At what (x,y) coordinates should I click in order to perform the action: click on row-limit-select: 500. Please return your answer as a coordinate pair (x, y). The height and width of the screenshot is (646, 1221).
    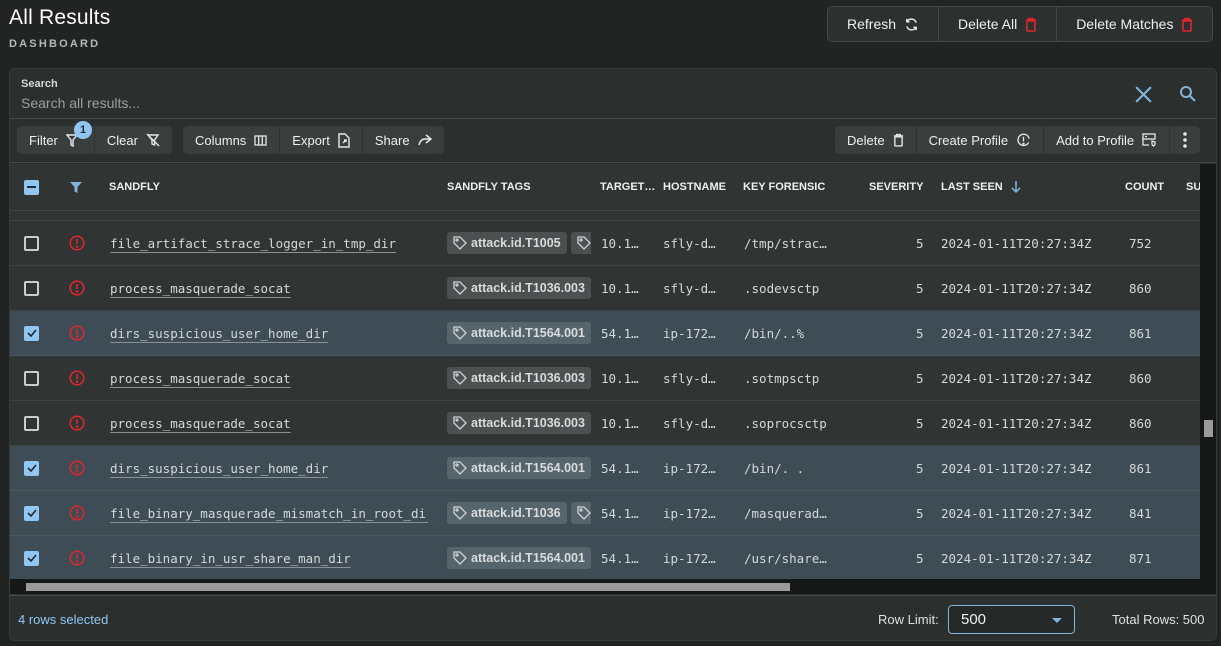
    Looking at the image, I should click on (1011, 619).